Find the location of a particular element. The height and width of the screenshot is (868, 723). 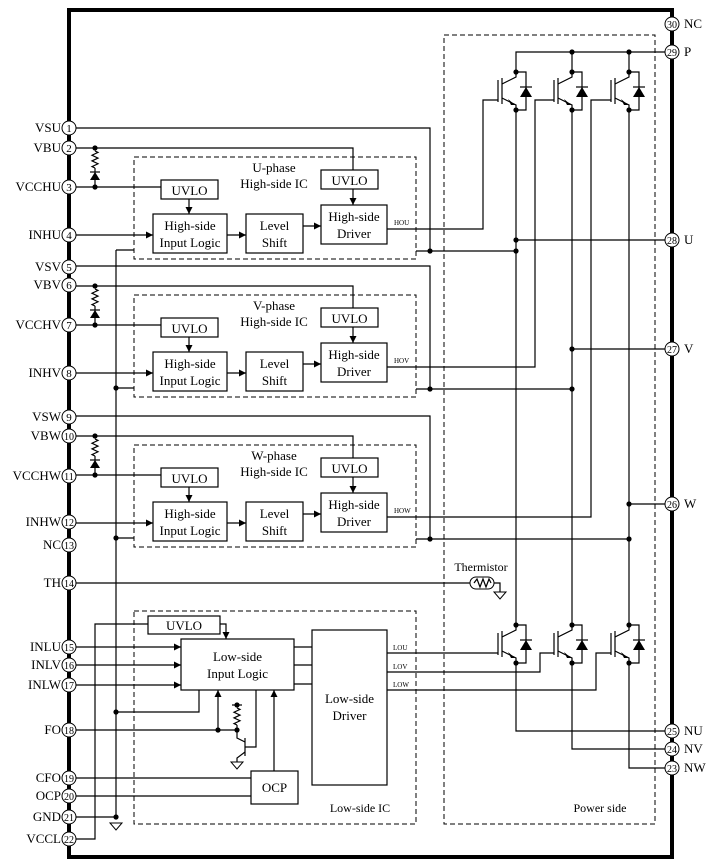

pin-label-vbu: VBU is located at coordinates (48, 147).